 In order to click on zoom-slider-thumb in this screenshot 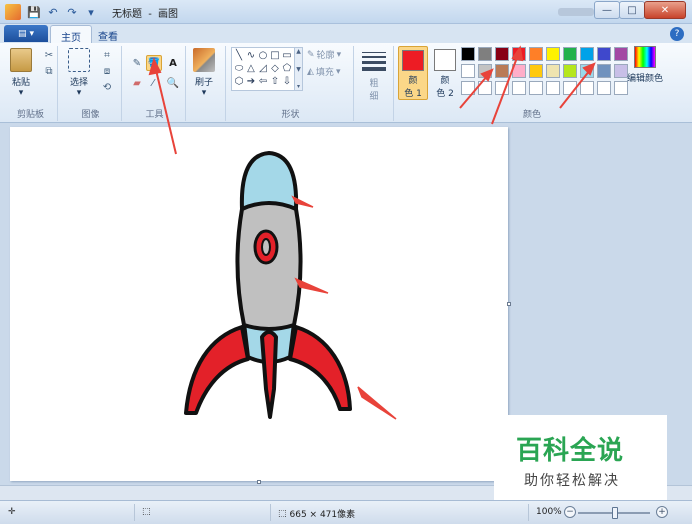, I will do `click(615, 513)`.